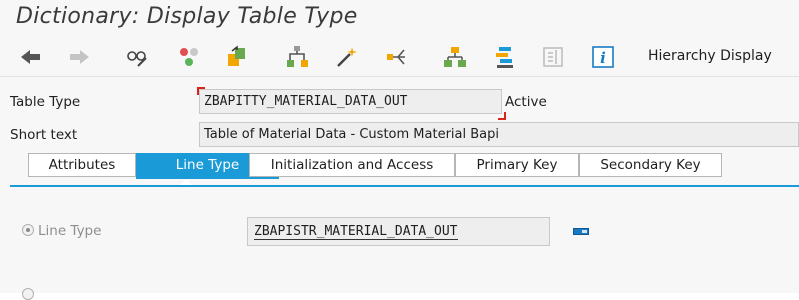  Describe the element at coordinates (399, 19) in the screenshot. I see `title-bar: Dictionary: Display Table Type` at that location.